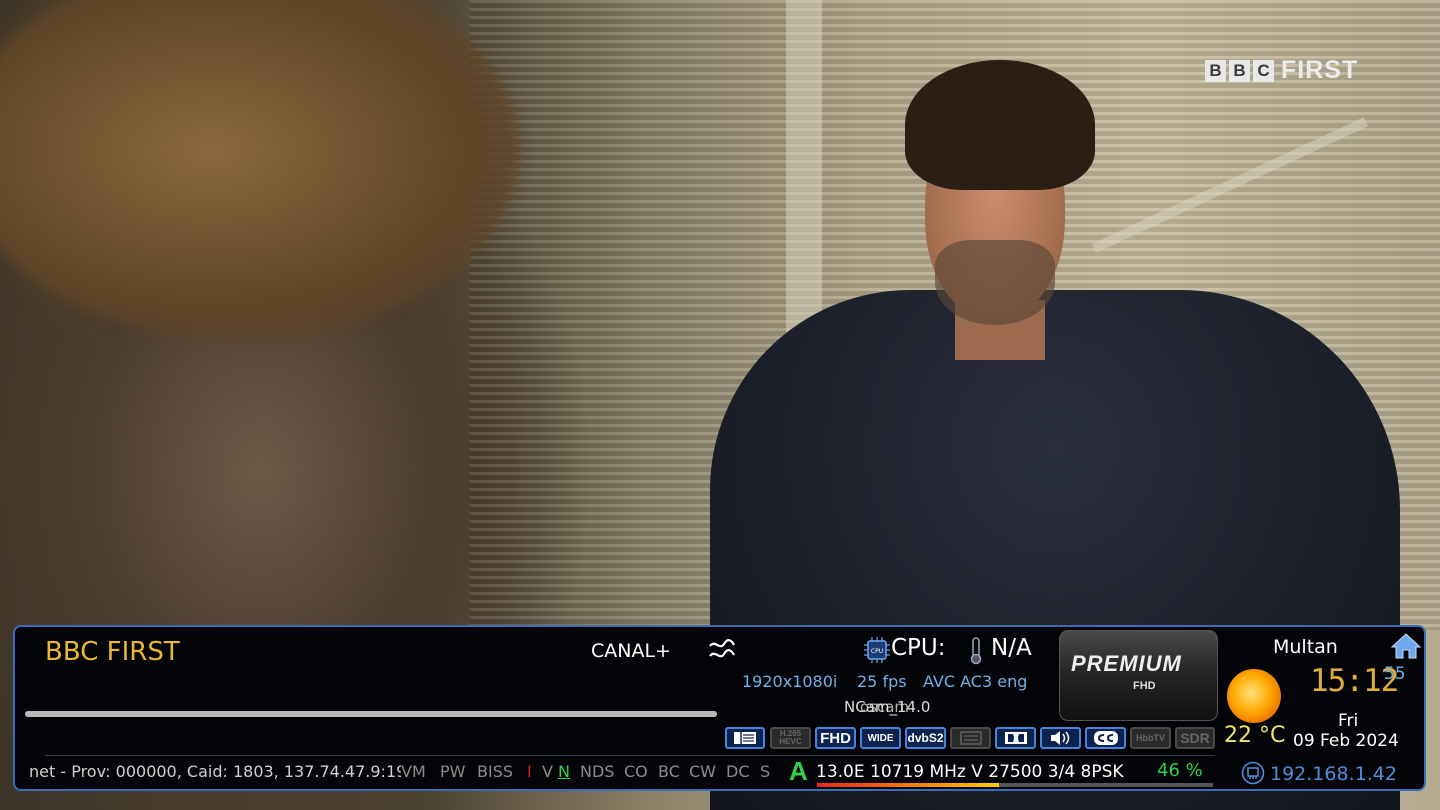 The image size is (1440, 810). I want to click on subtitles-badge, so click(1105, 738).